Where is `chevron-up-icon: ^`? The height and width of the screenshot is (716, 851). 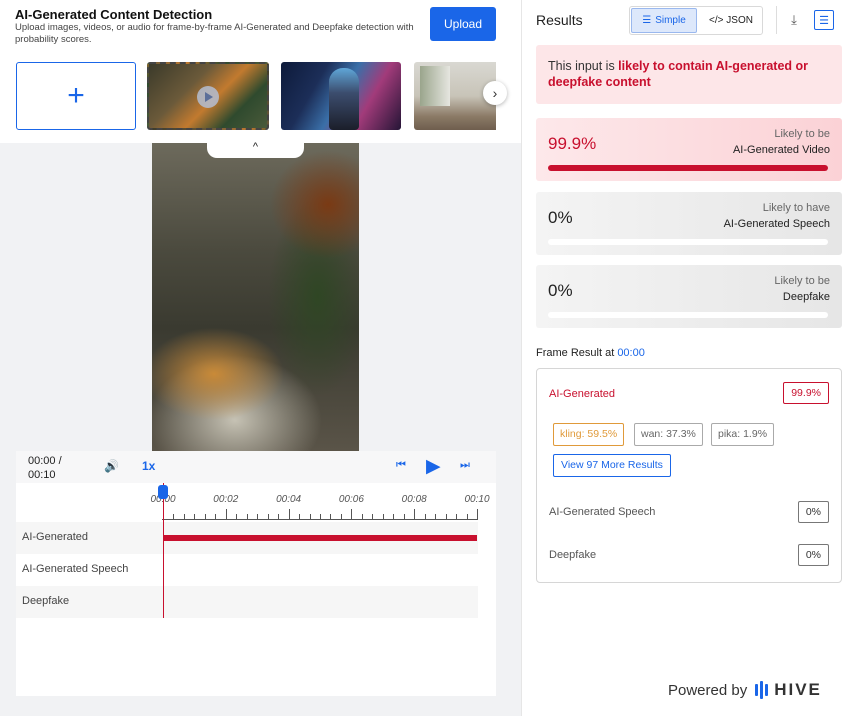
chevron-up-icon: ^ is located at coordinates (255, 147).